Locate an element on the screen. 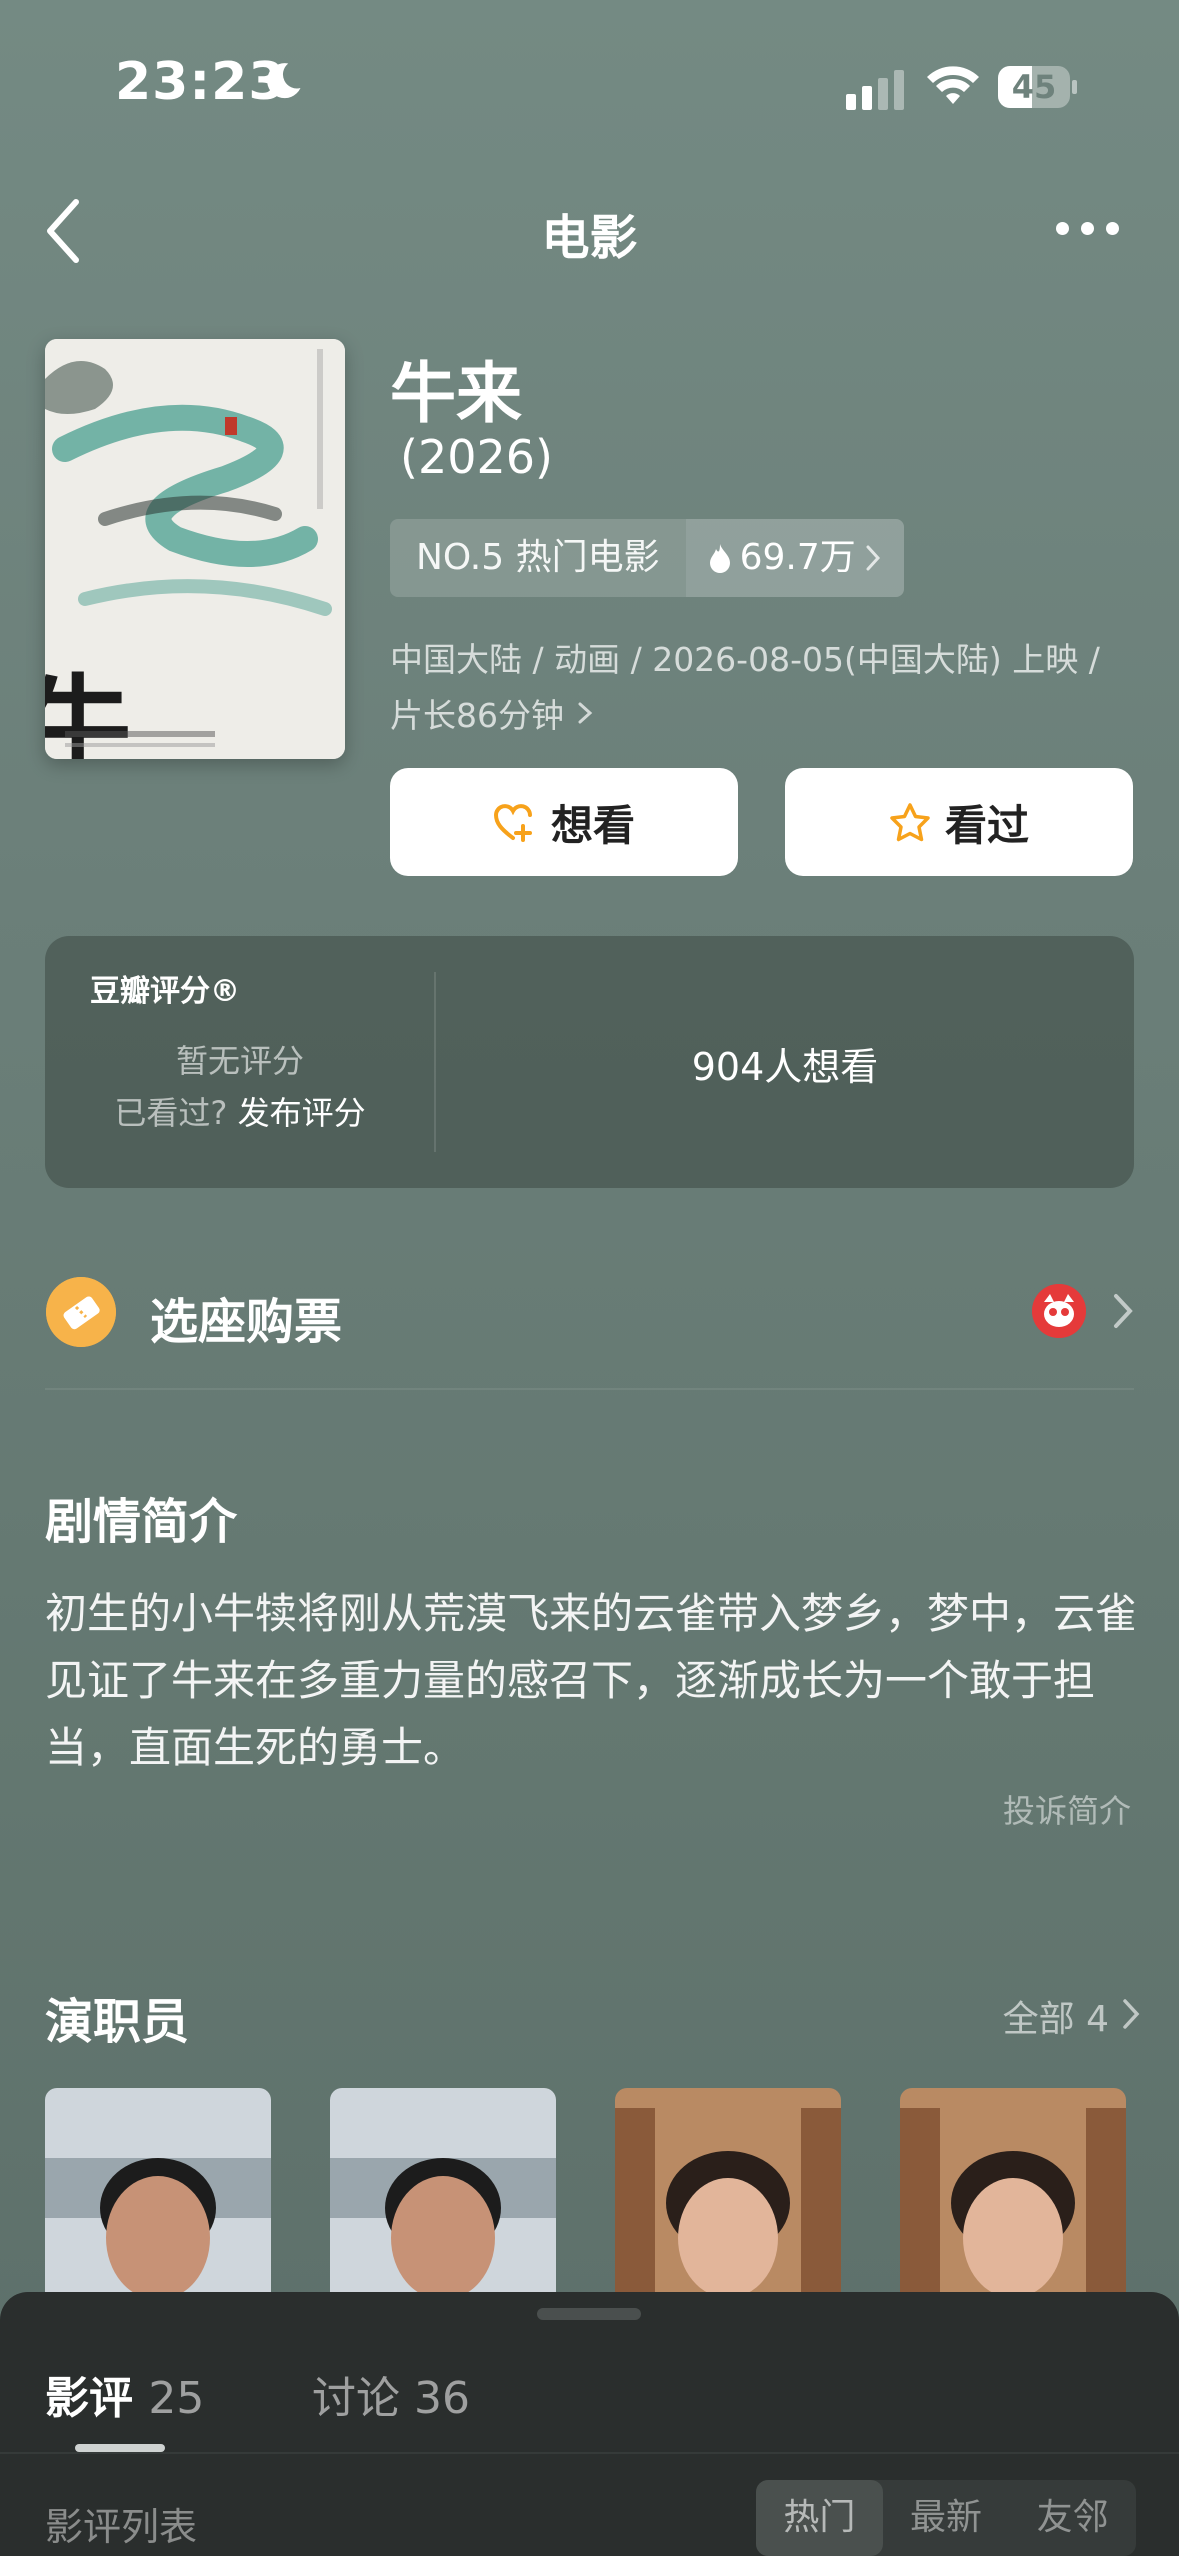 Image resolution: width=1179 pixels, height=2556 pixels. more-icon is located at coordinates (1088, 228).